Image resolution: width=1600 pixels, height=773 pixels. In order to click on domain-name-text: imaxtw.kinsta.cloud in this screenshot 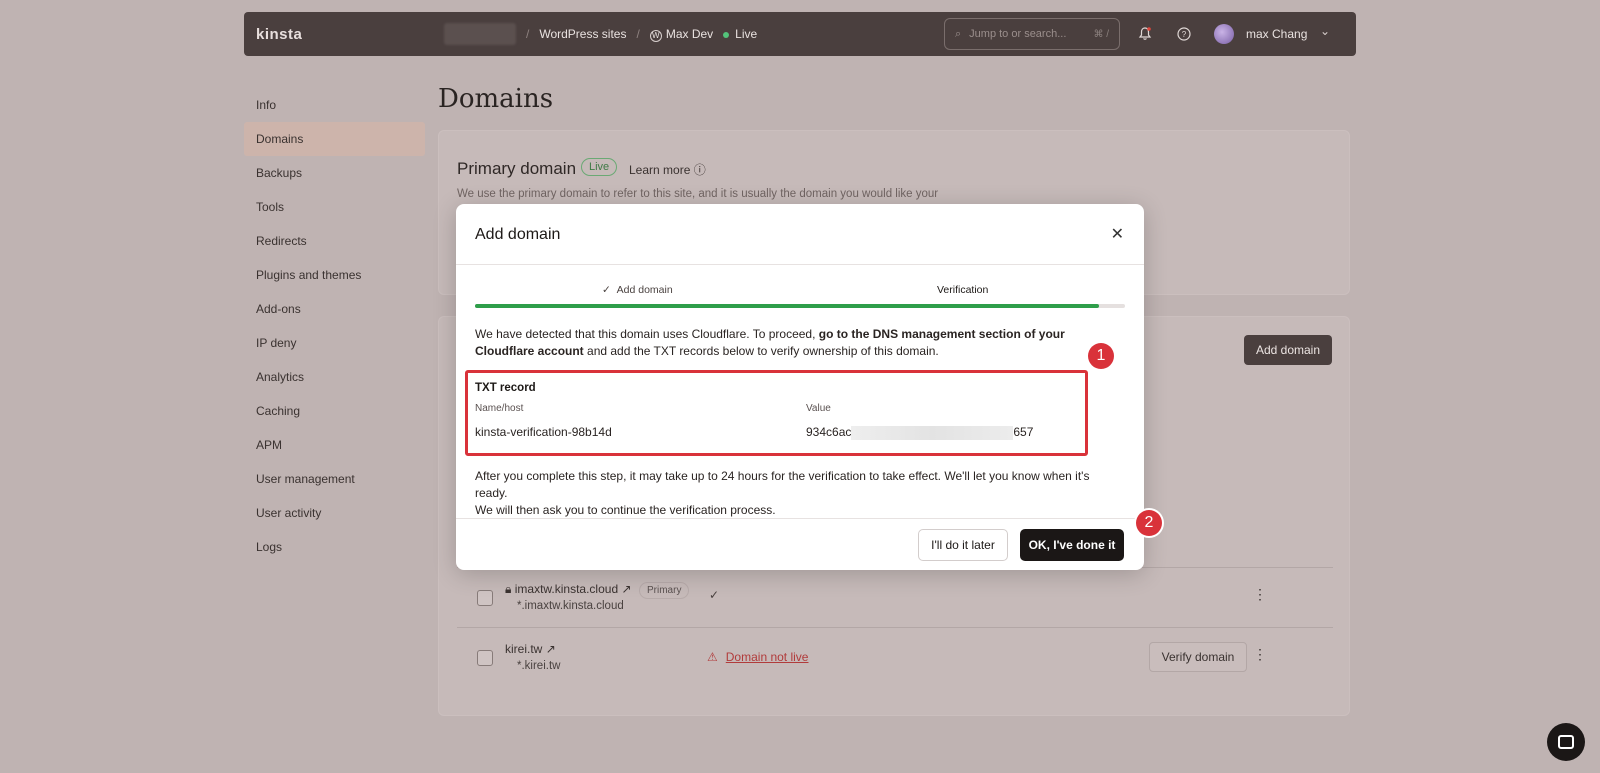, I will do `click(566, 589)`.